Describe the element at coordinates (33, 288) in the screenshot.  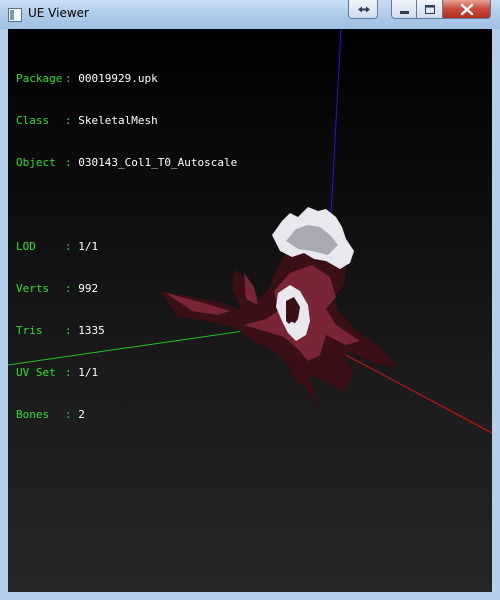
I see `info-label: Verts` at that location.